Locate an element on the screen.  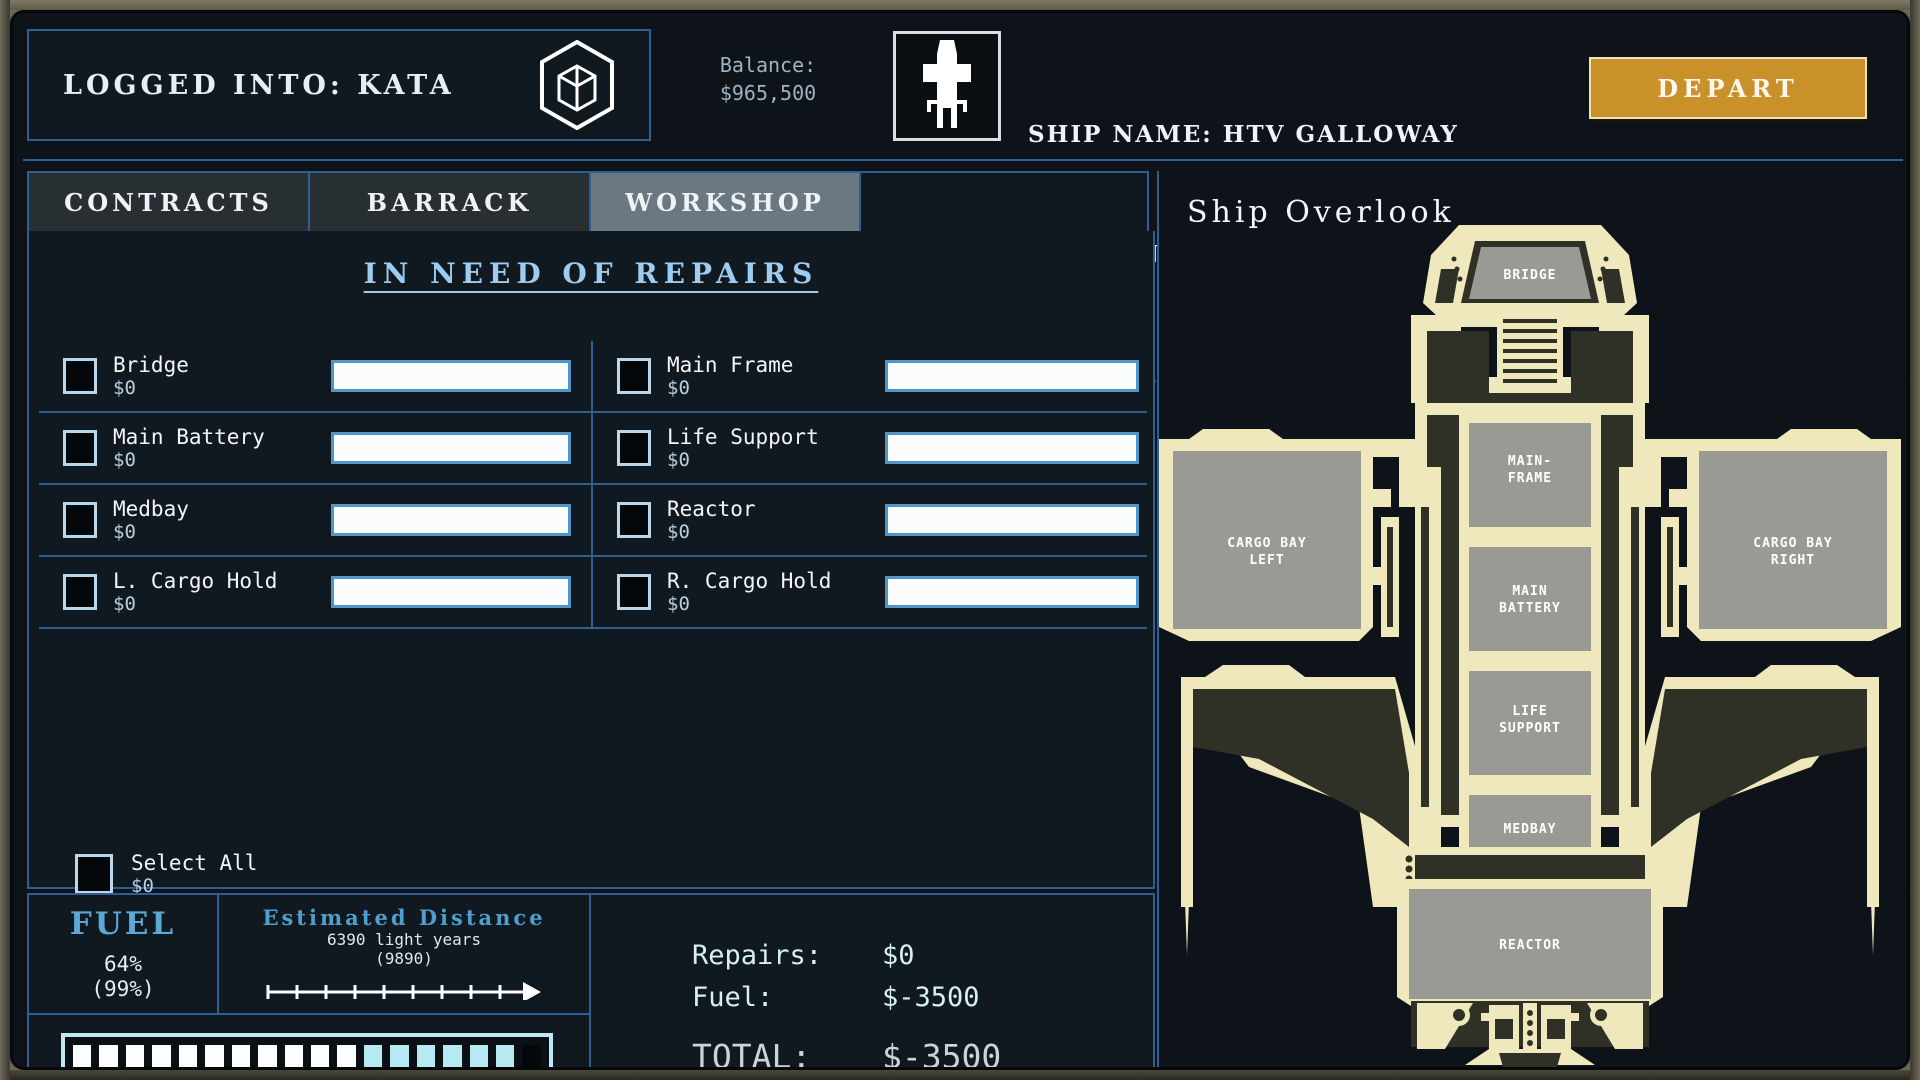
repairs-cost-row: Repairs: $0 is located at coordinates (872, 956).